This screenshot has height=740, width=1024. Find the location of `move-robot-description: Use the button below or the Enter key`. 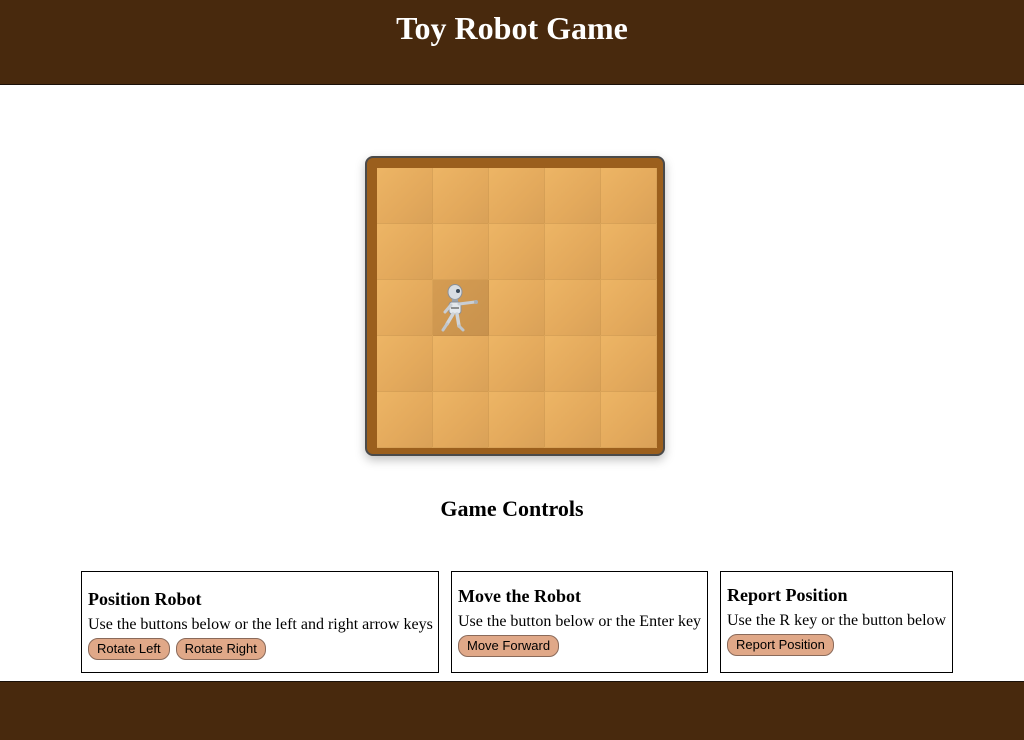

move-robot-description: Use the button below or the Enter key is located at coordinates (580, 621).